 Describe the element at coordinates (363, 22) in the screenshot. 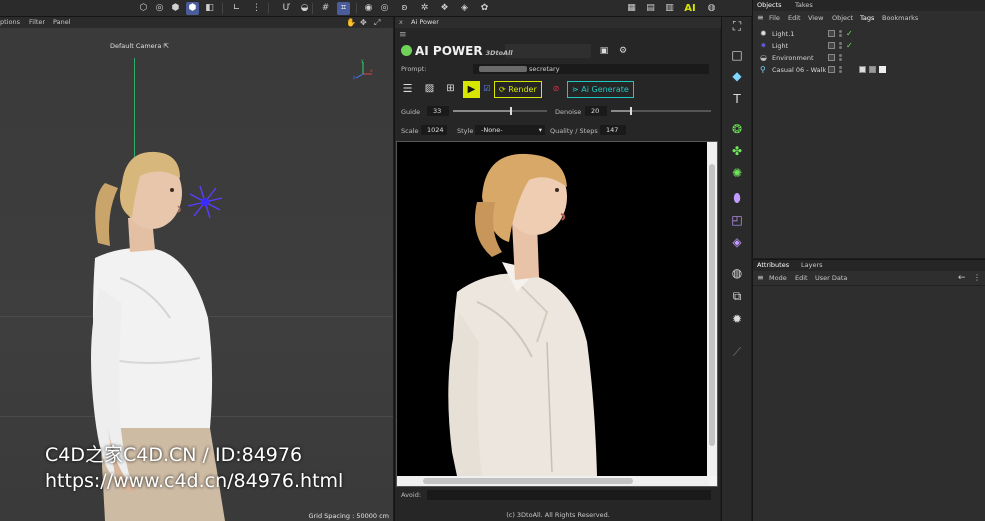

I see `rotate-icon: ✥` at that location.